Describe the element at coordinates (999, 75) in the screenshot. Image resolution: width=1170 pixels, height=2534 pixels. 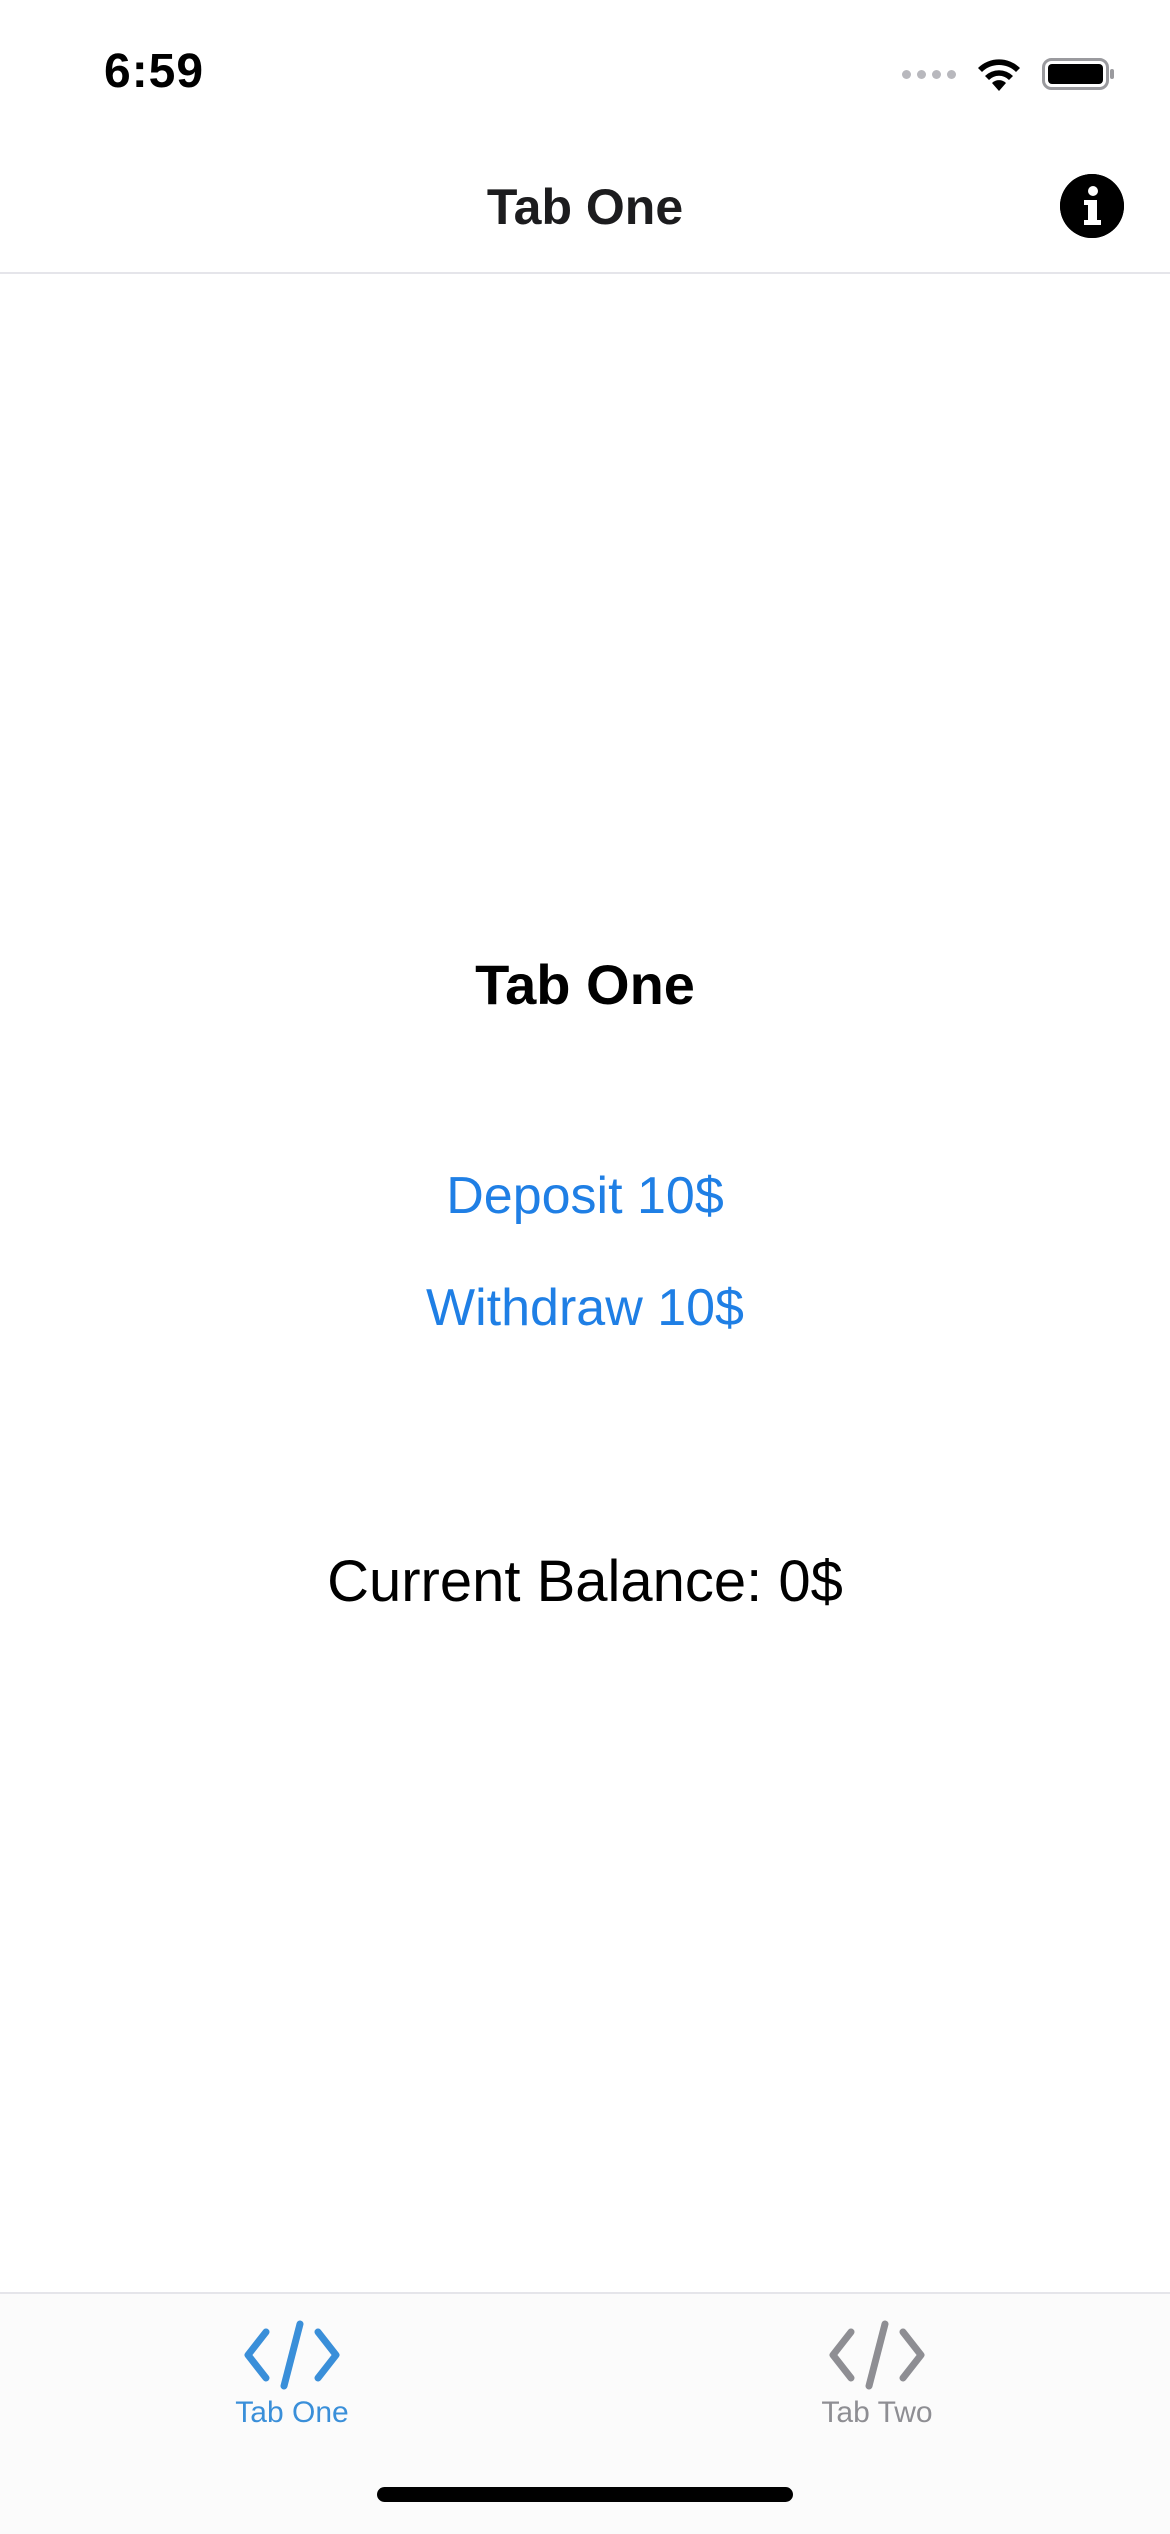
I see `wifi-icon` at that location.